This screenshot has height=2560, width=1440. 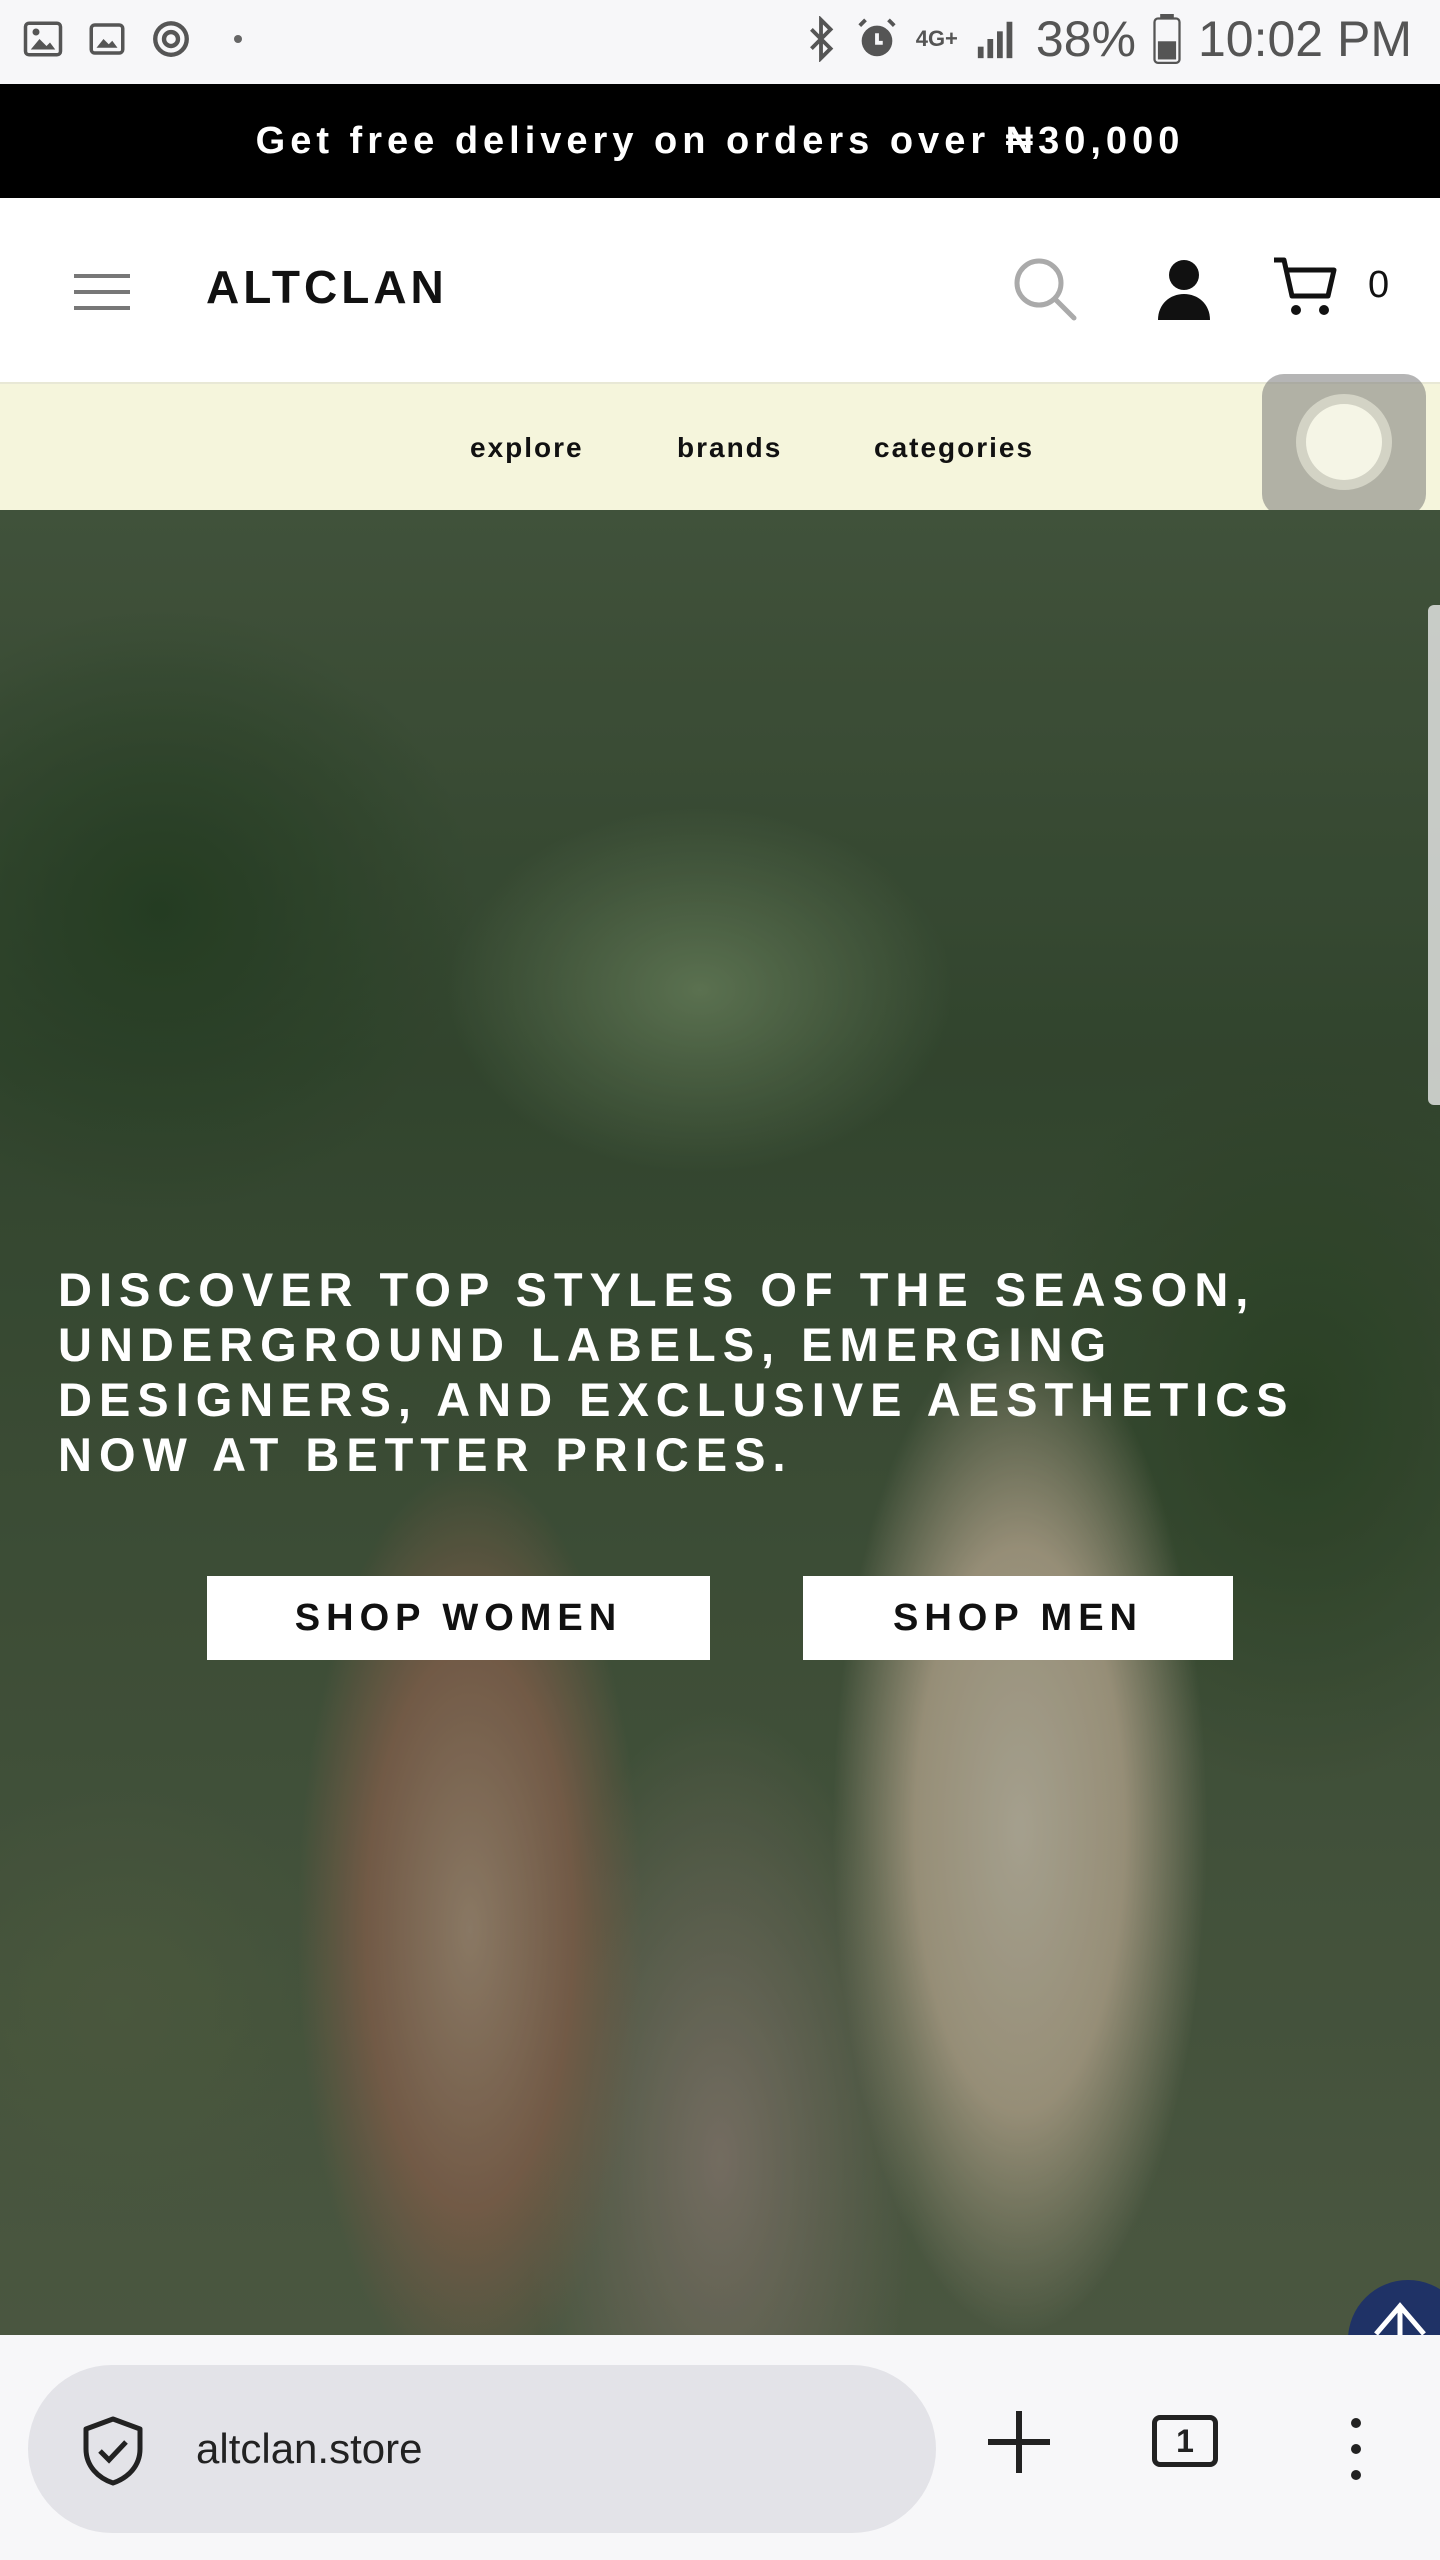 I want to click on brand-logo: ALTCLAN, so click(x=327, y=287).